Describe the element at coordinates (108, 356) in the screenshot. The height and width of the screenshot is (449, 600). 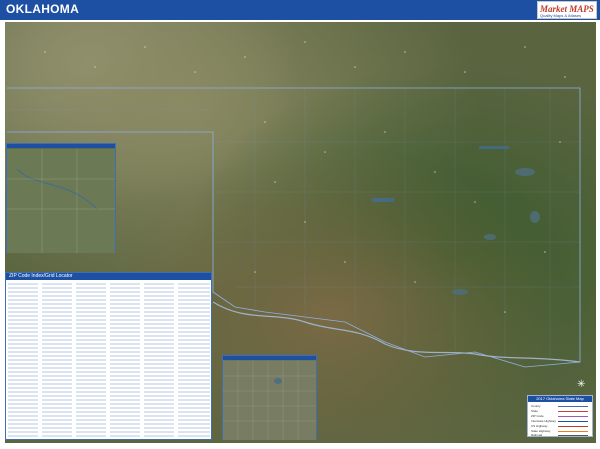
I see `zip-code-index: ZIP Code Index/Grid Locator` at that location.